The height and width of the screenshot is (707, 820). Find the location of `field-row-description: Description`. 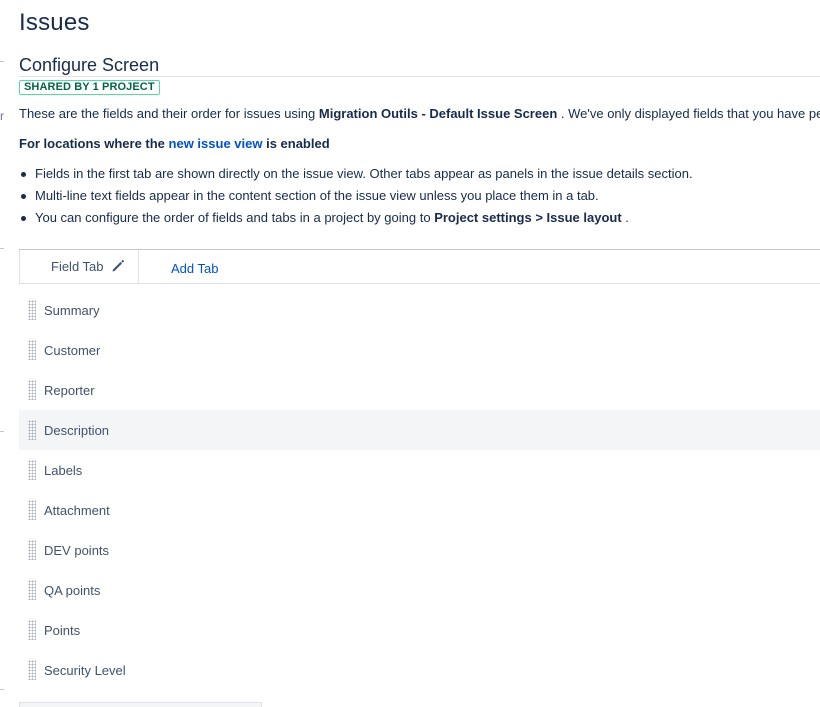

field-row-description: Description is located at coordinates (419, 430).